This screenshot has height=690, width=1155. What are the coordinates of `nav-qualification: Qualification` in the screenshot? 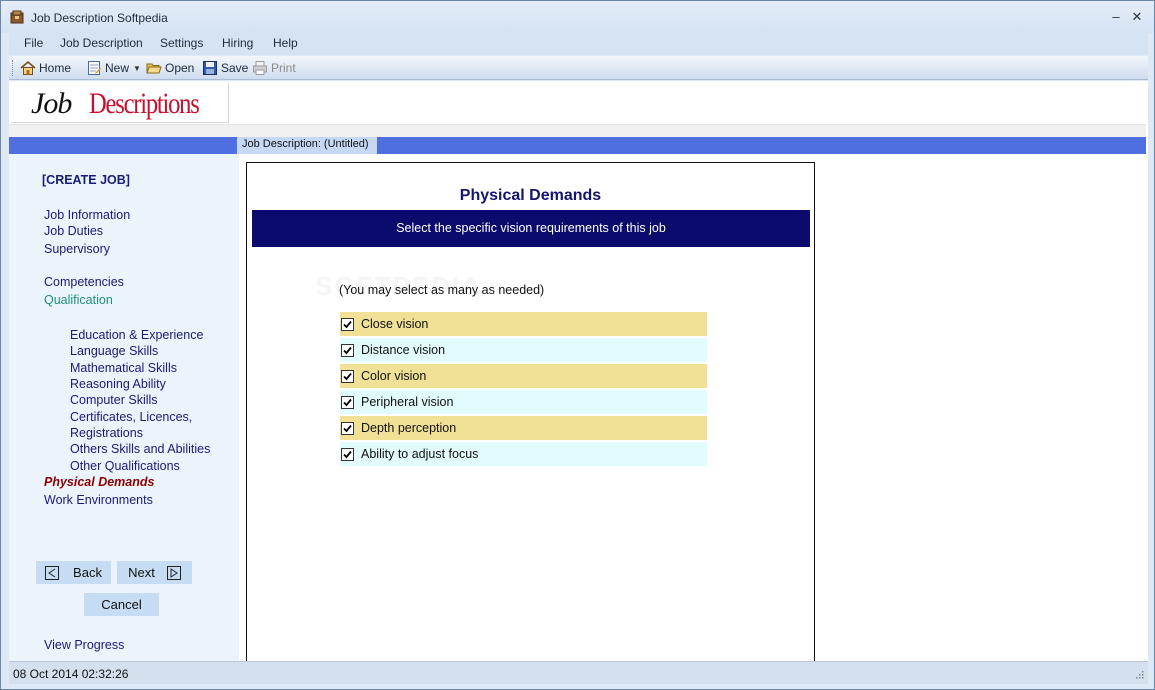 It's located at (78, 300).